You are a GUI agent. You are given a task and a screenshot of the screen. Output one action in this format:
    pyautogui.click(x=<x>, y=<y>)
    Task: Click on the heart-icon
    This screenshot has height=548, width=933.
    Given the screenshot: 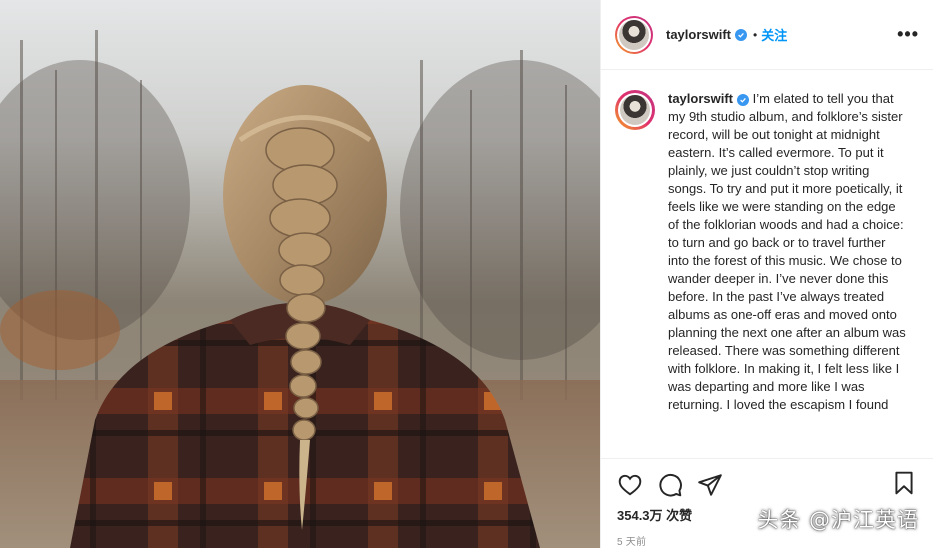 What is the action you would take?
    pyautogui.click(x=630, y=485)
    